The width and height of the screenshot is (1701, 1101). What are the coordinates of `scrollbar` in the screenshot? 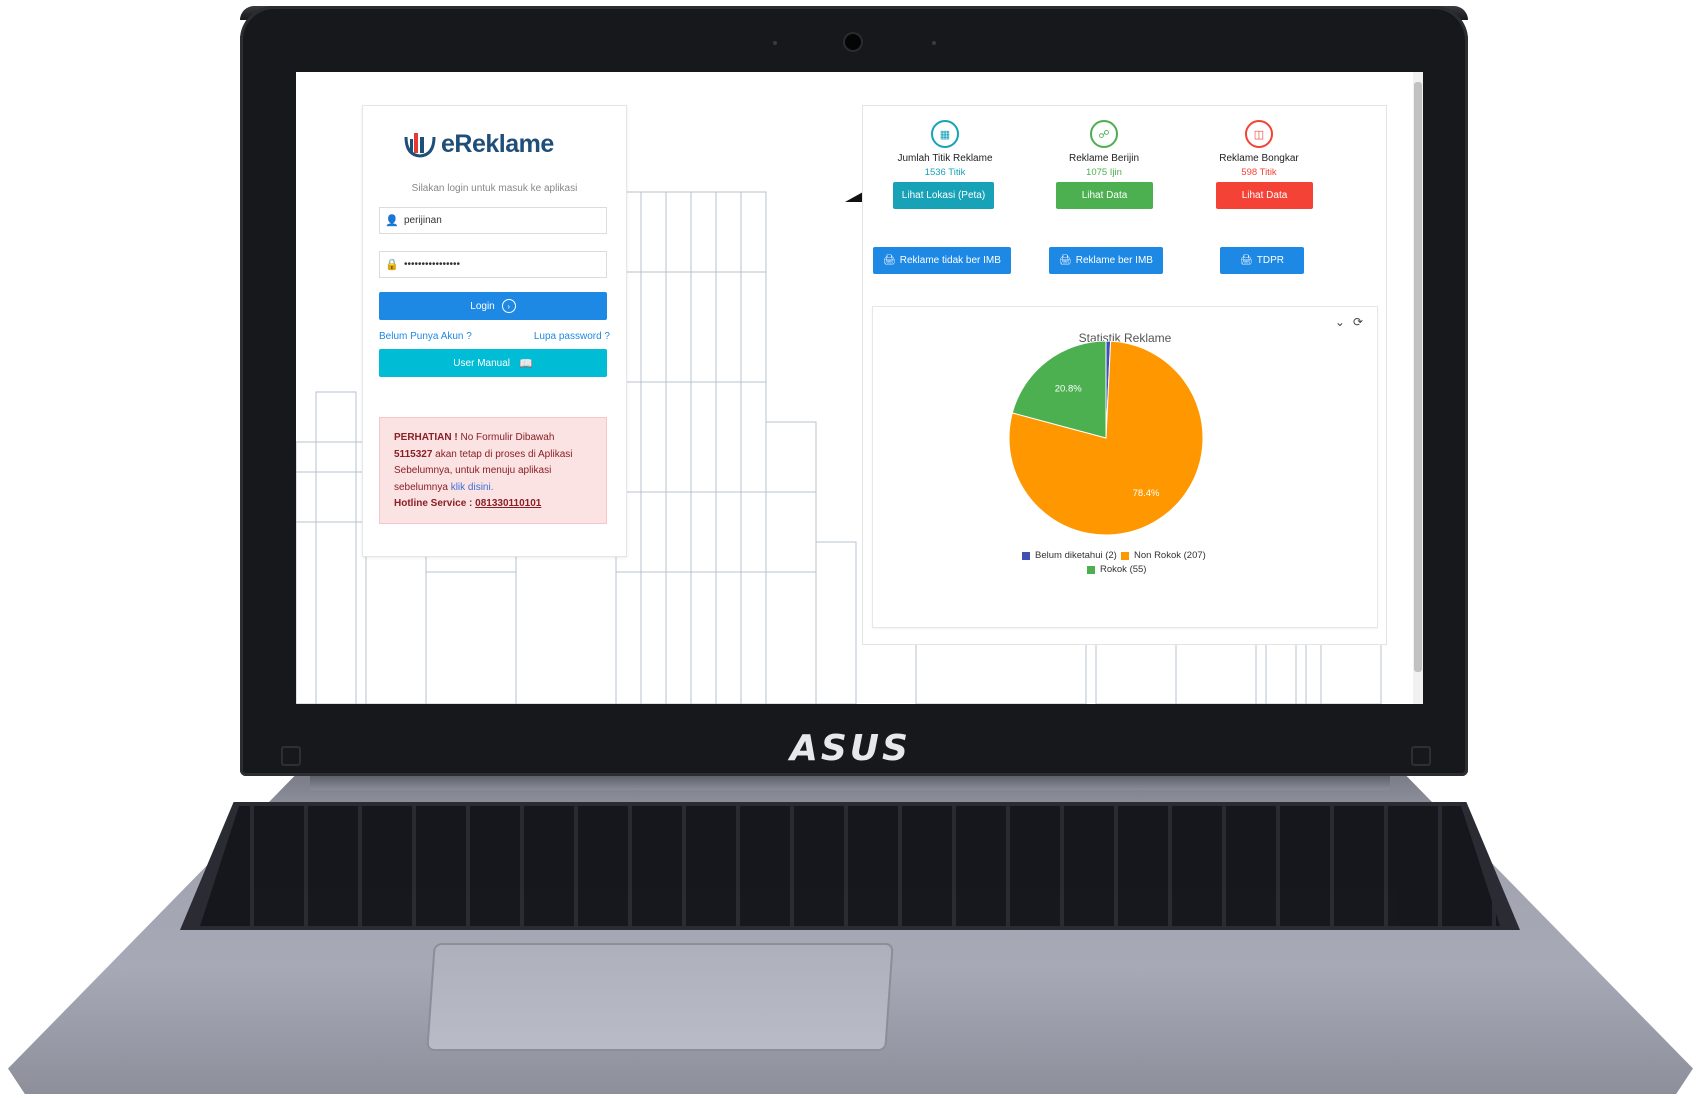 It's located at (1418, 388).